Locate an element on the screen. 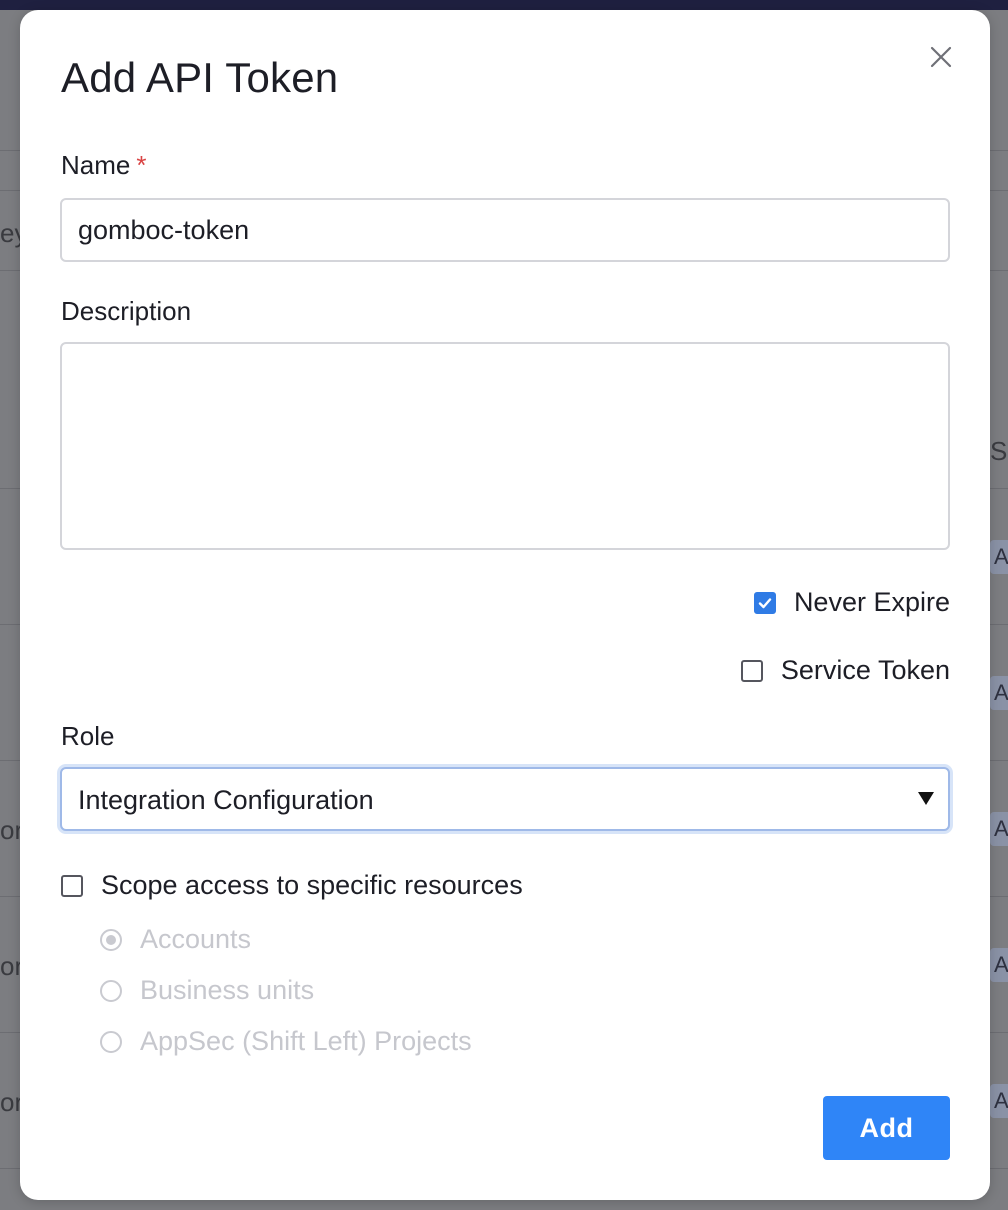  scope-access-label: Scope access to specific resources is located at coordinates (312, 885).